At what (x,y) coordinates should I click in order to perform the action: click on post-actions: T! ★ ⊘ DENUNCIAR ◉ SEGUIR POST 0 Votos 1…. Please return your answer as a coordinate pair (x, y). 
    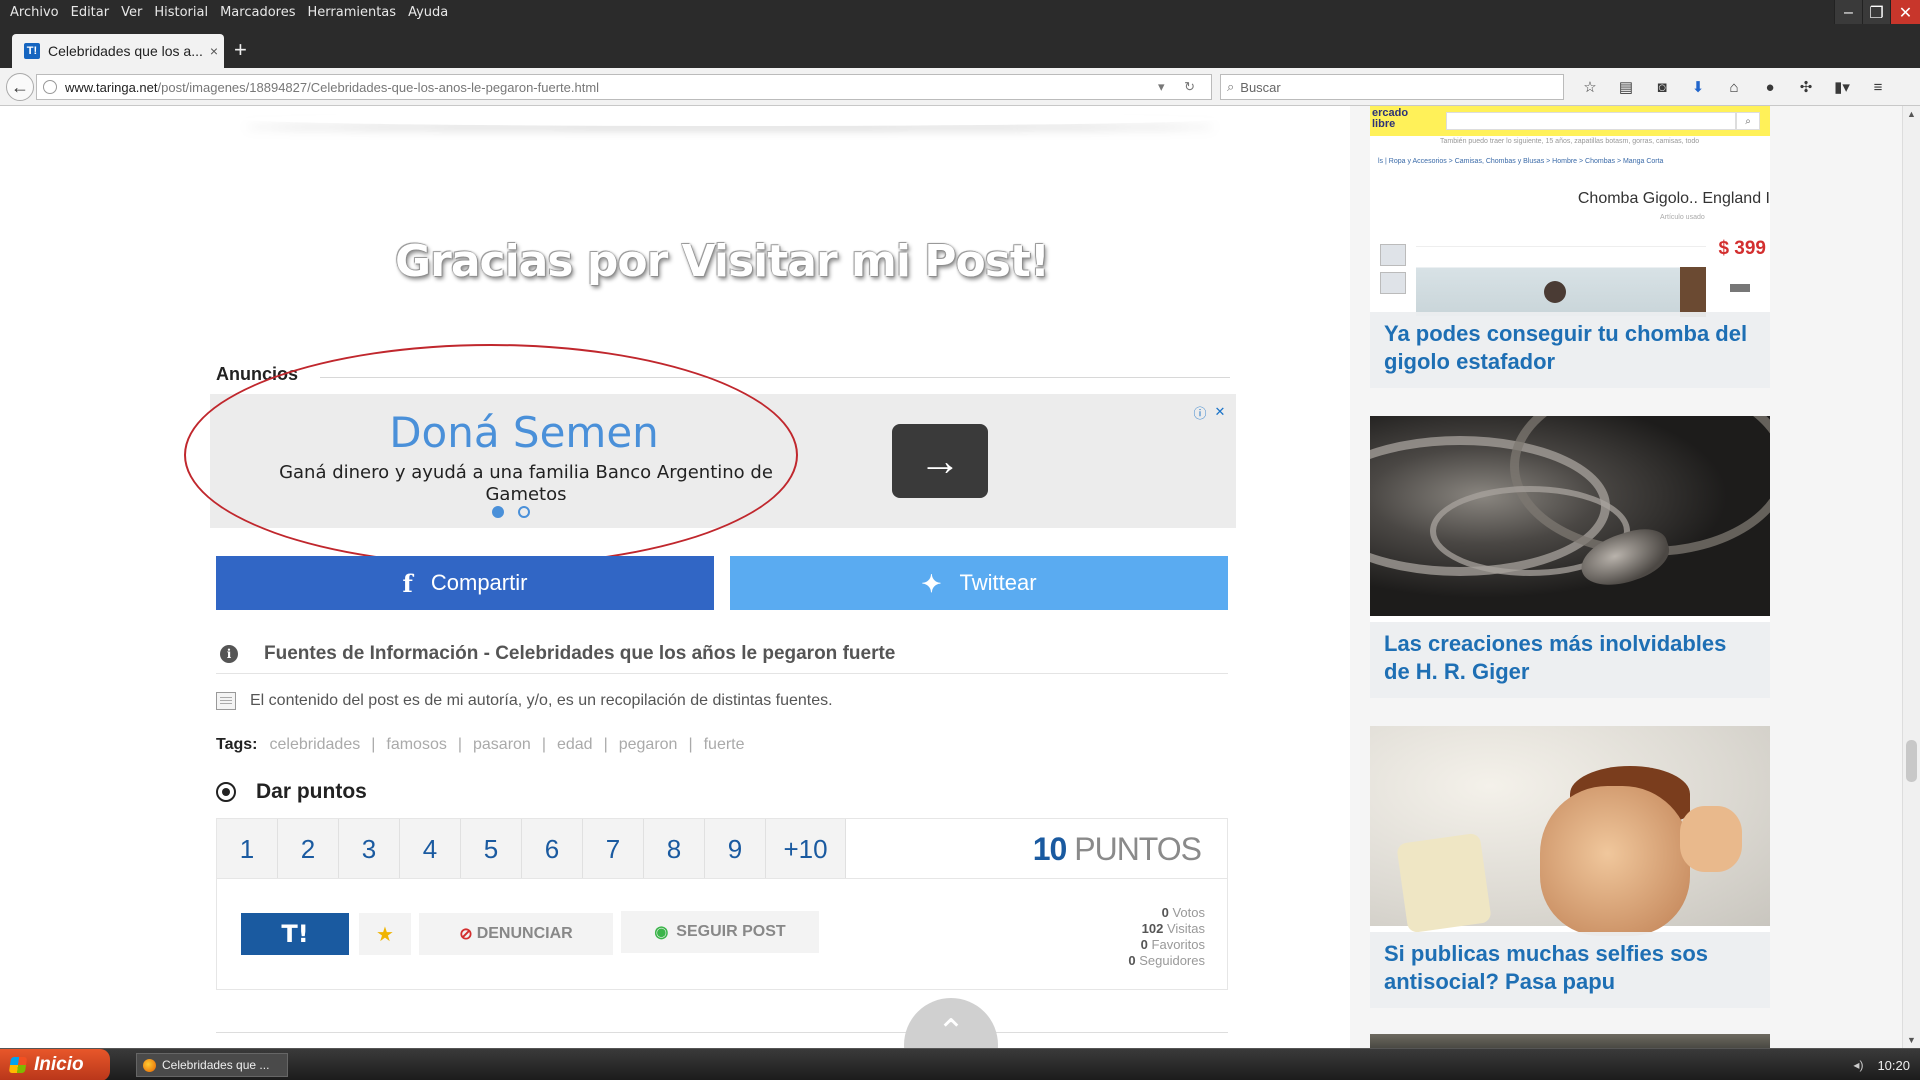
    Looking at the image, I should click on (722, 934).